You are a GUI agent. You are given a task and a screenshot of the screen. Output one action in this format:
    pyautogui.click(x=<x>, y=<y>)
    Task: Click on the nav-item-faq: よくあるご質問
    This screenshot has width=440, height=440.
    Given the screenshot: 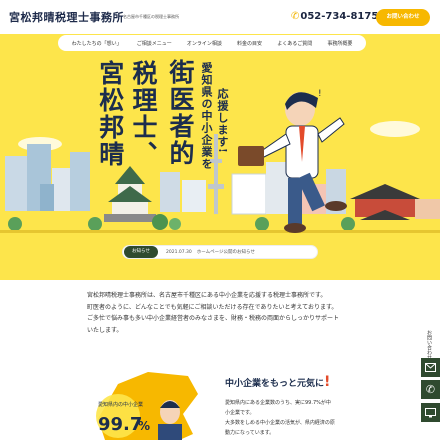 What is the action you would take?
    pyautogui.click(x=294, y=43)
    